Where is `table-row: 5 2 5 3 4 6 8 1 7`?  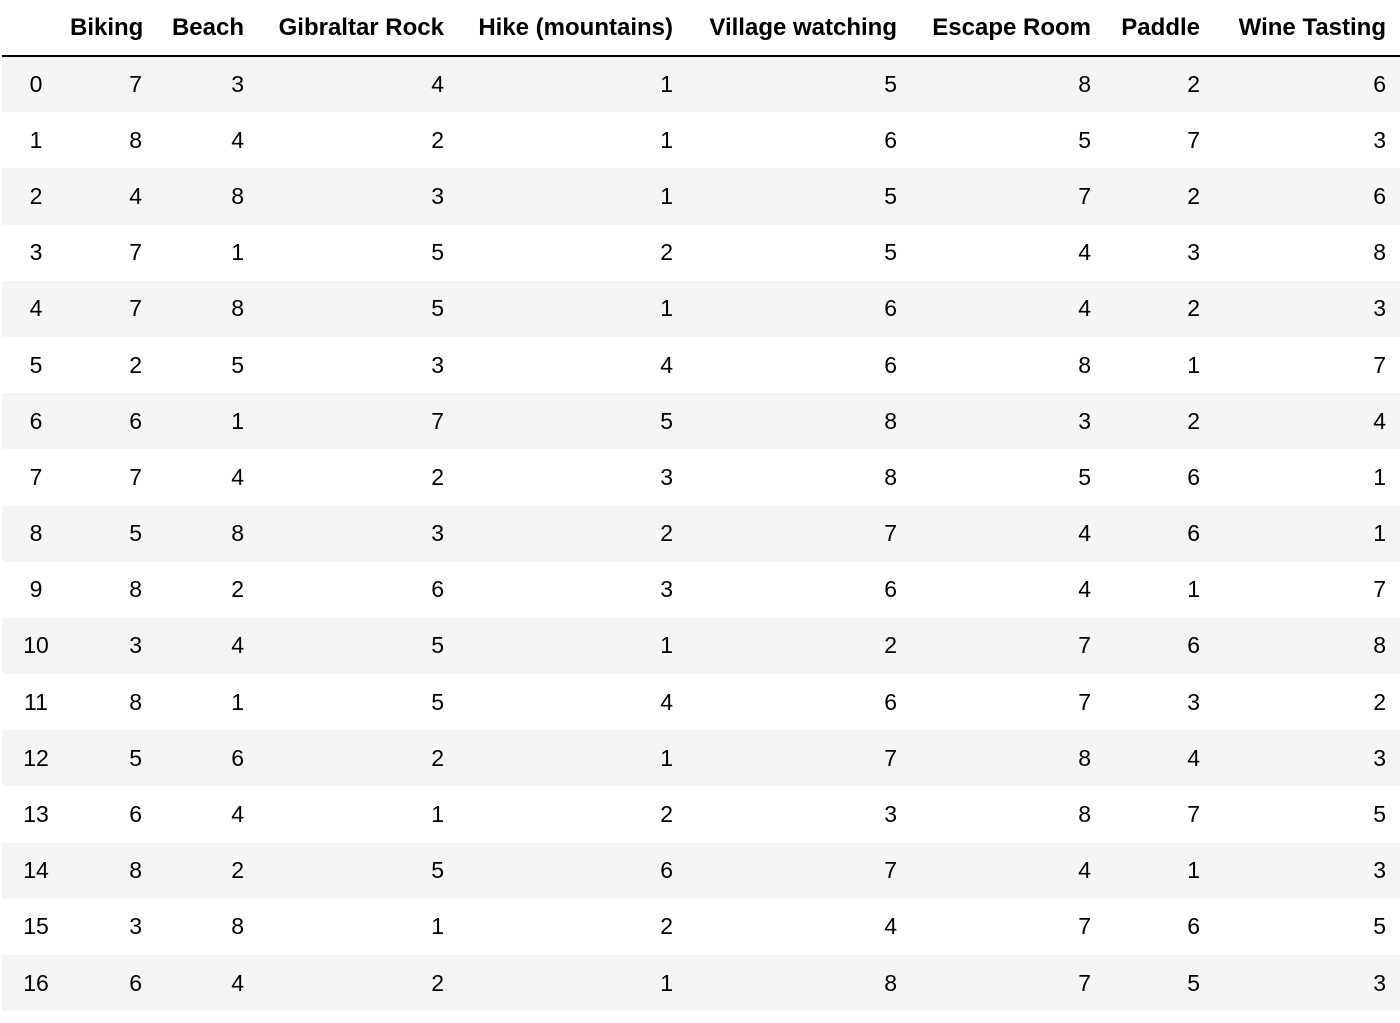
table-row: 5 2 5 3 4 6 8 1 7 is located at coordinates (701, 365).